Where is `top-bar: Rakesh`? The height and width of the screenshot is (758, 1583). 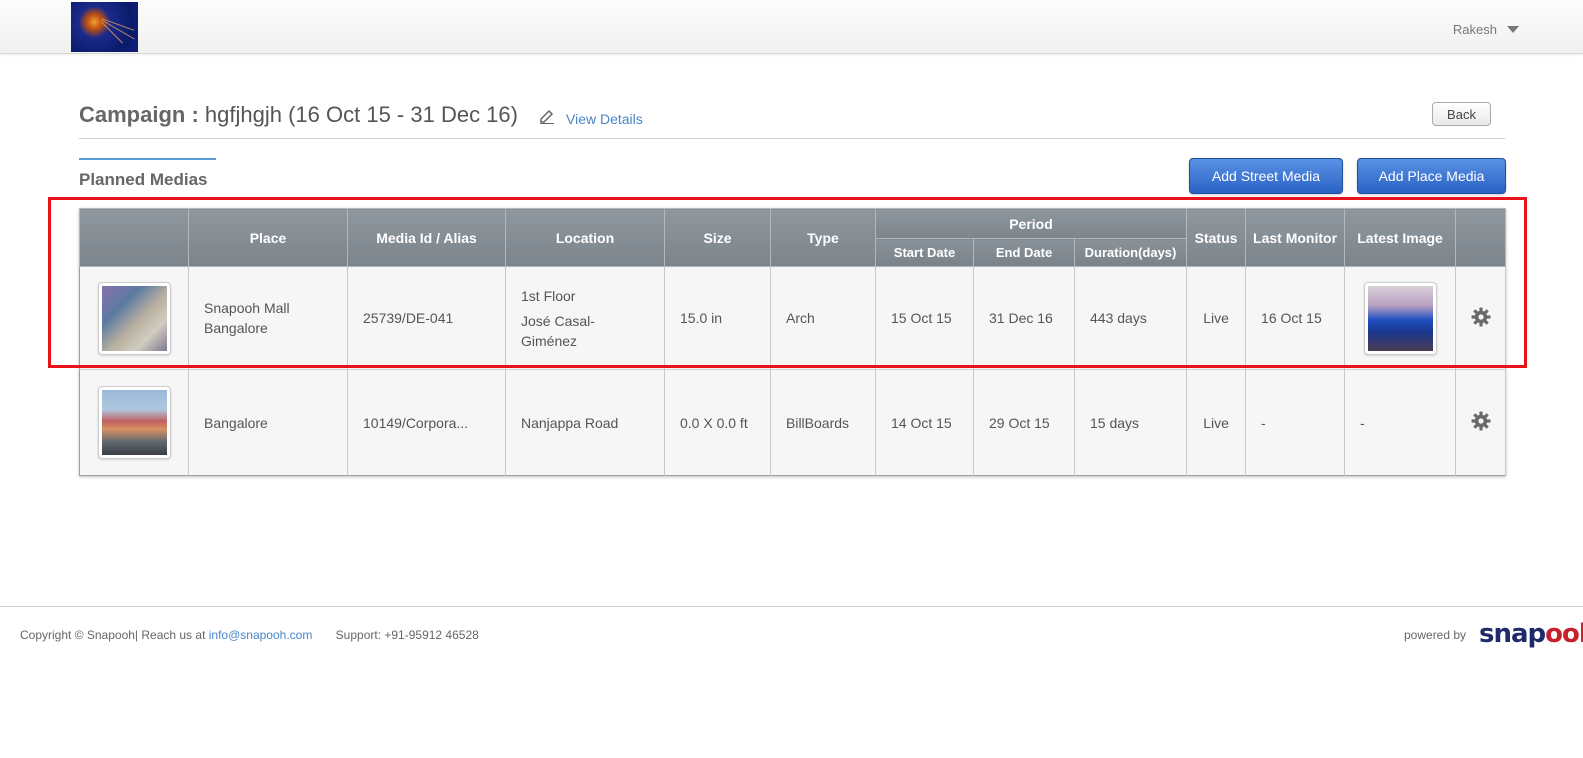 top-bar: Rakesh is located at coordinates (791, 27).